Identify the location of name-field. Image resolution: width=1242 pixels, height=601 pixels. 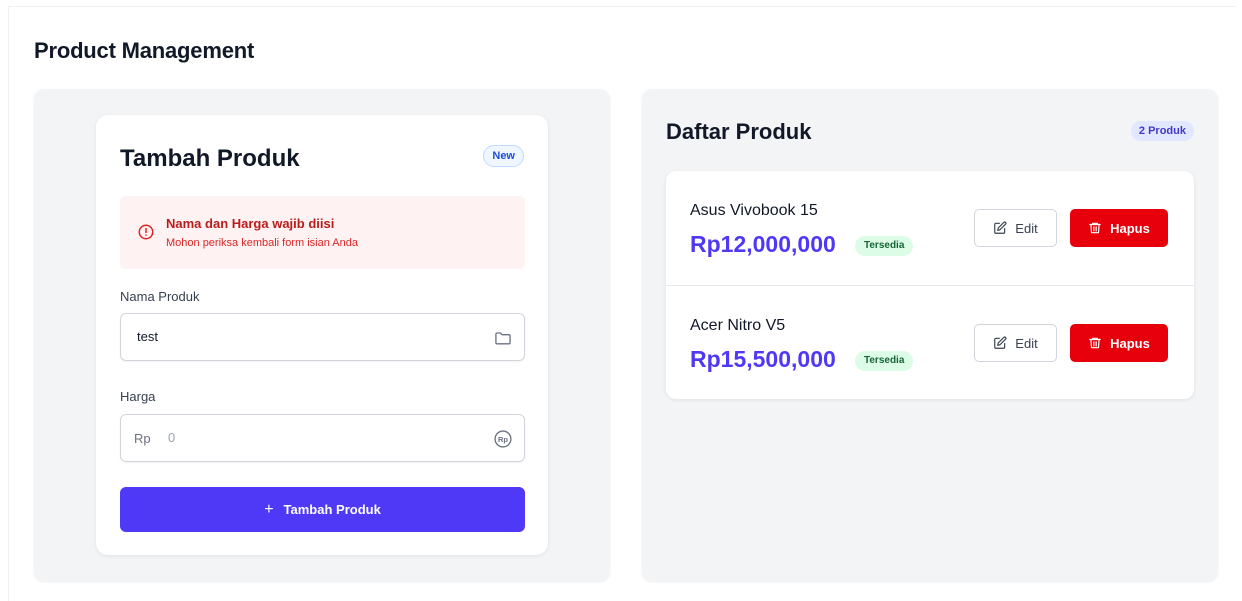
(322, 337).